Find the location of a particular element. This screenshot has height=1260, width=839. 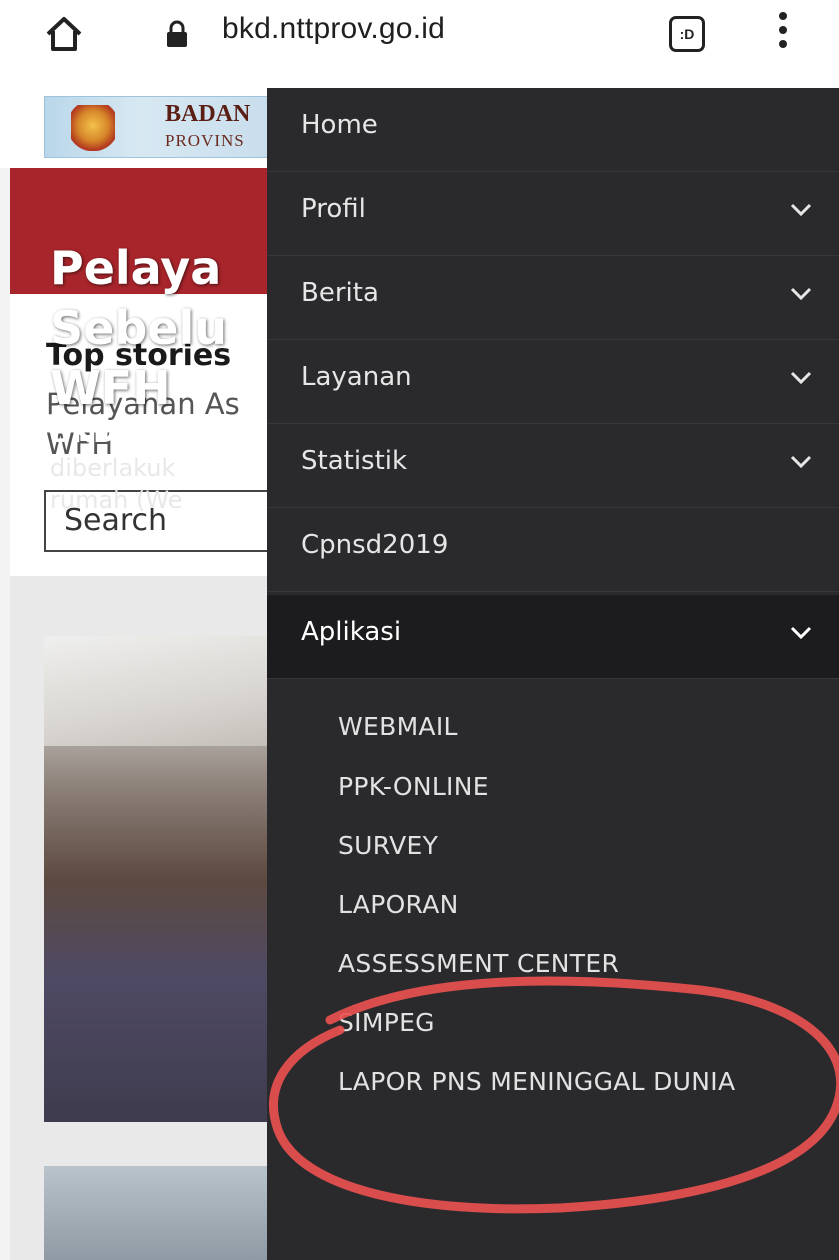

nav-item-cpnsd2019: Cpnsd2019 is located at coordinates (553, 550).